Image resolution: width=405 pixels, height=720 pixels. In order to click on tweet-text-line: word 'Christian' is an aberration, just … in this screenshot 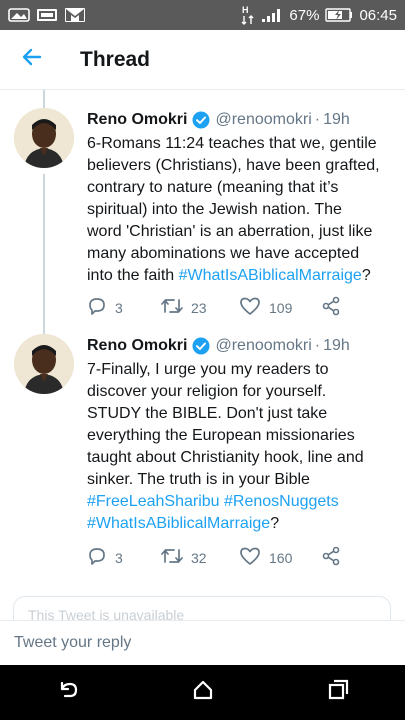, I will do `click(230, 231)`.